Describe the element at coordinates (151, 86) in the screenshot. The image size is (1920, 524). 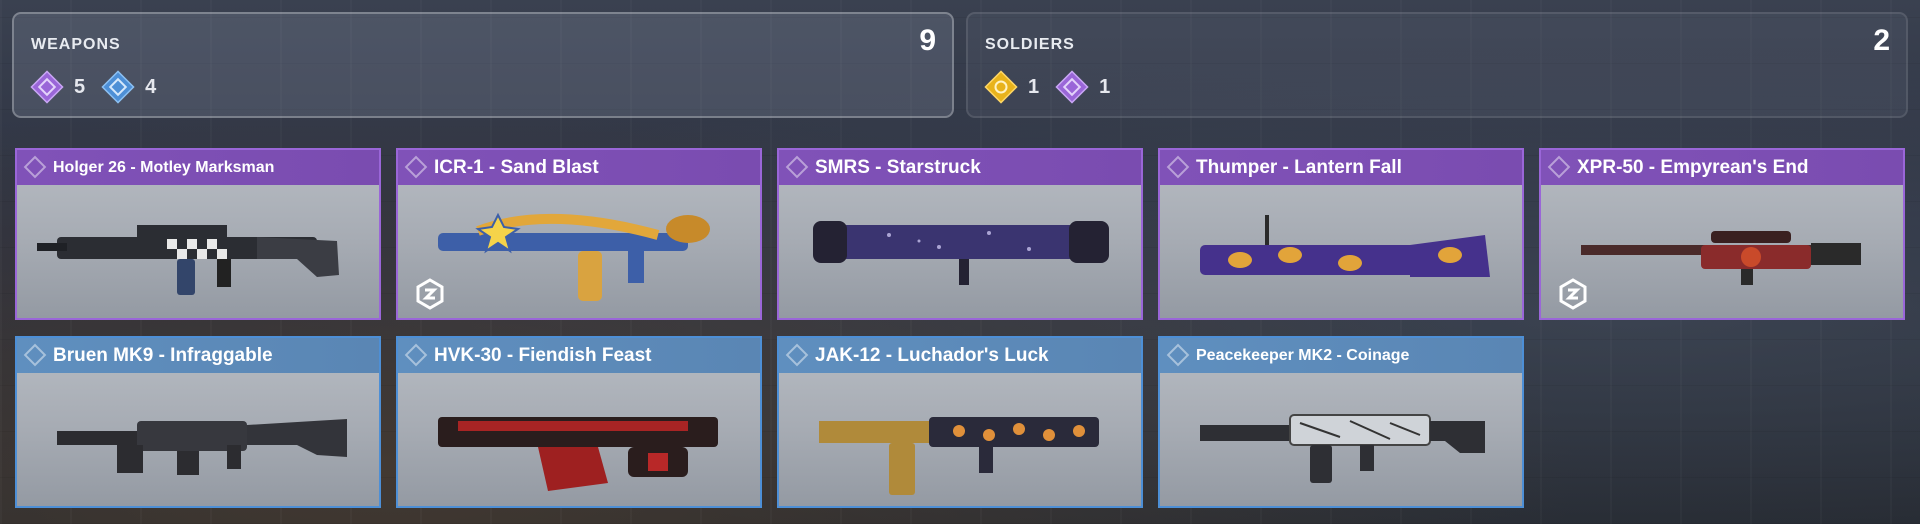
I see `weapons-rare-value: 4` at that location.